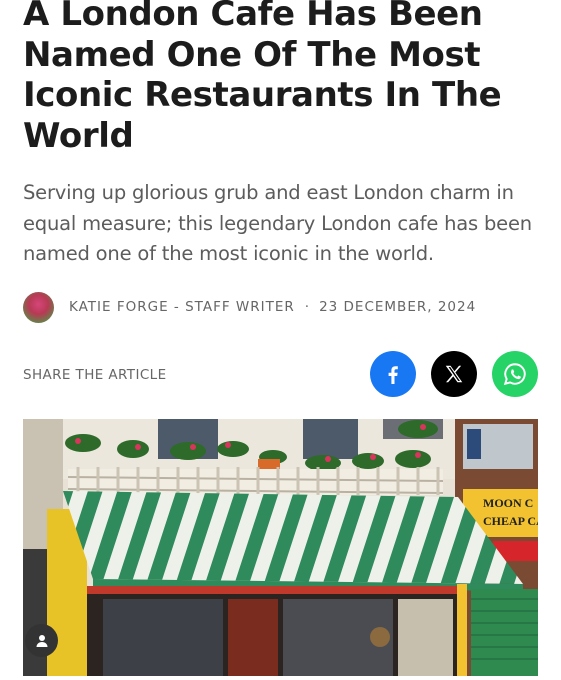 This screenshot has height=680, width=561. I want to click on whatsapp-icon, so click(514, 374).